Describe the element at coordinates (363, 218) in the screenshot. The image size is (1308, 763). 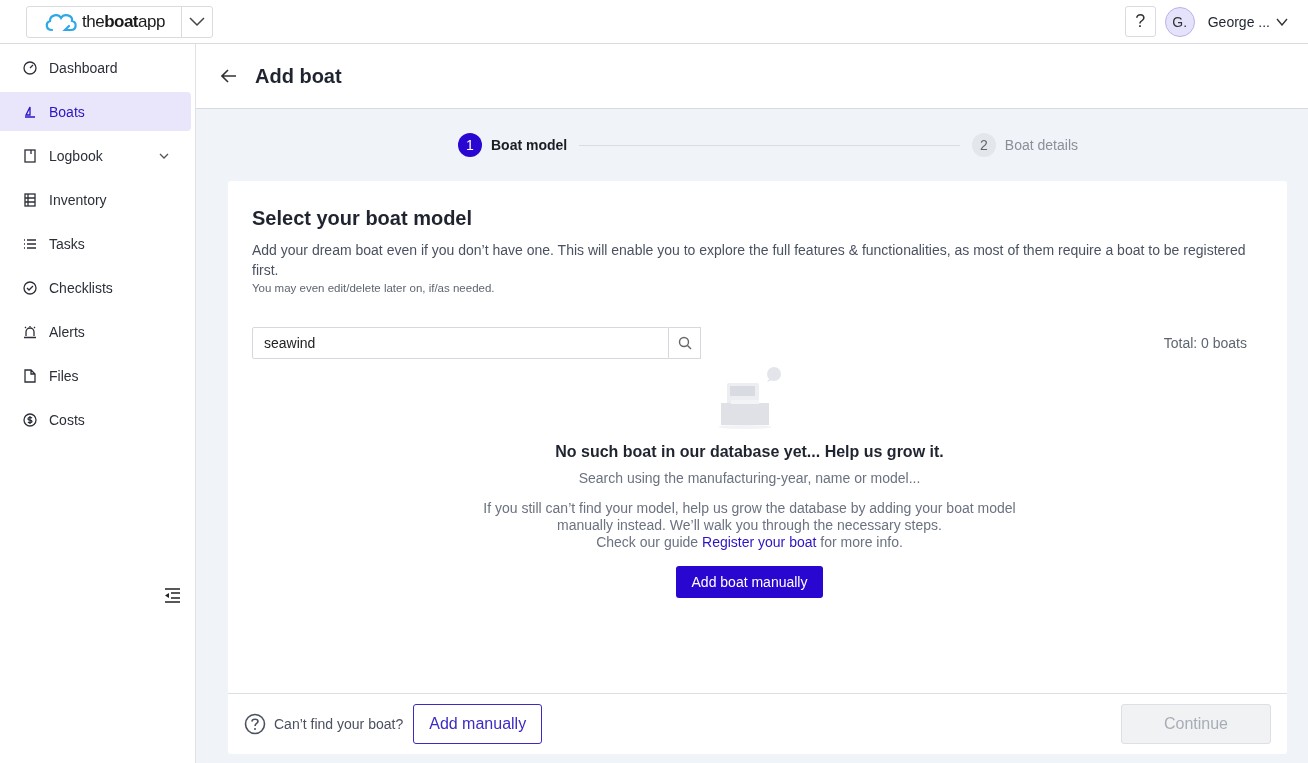
I see `card-title: Select your boat model` at that location.